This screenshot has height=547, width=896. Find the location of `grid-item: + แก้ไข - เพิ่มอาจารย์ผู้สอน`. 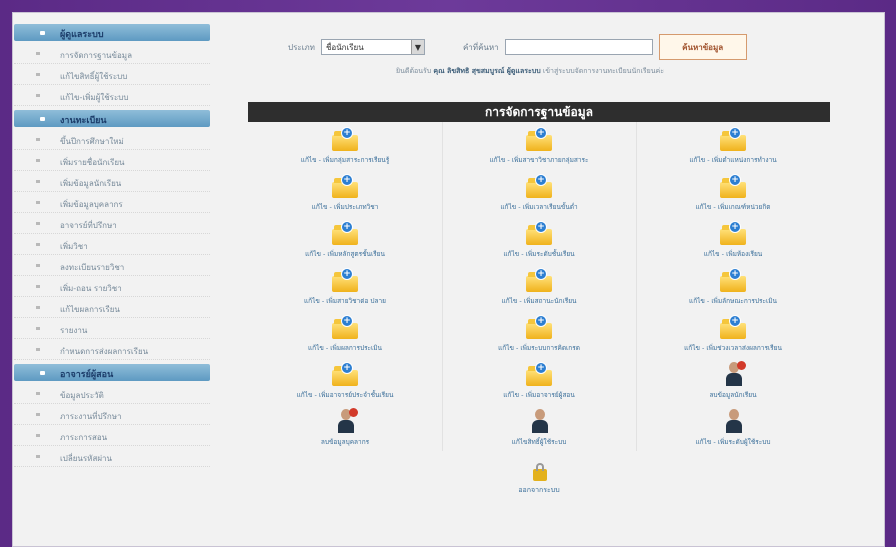

grid-item: + แก้ไข - เพิ่มอาจารย์ผู้สอน is located at coordinates (539, 380).